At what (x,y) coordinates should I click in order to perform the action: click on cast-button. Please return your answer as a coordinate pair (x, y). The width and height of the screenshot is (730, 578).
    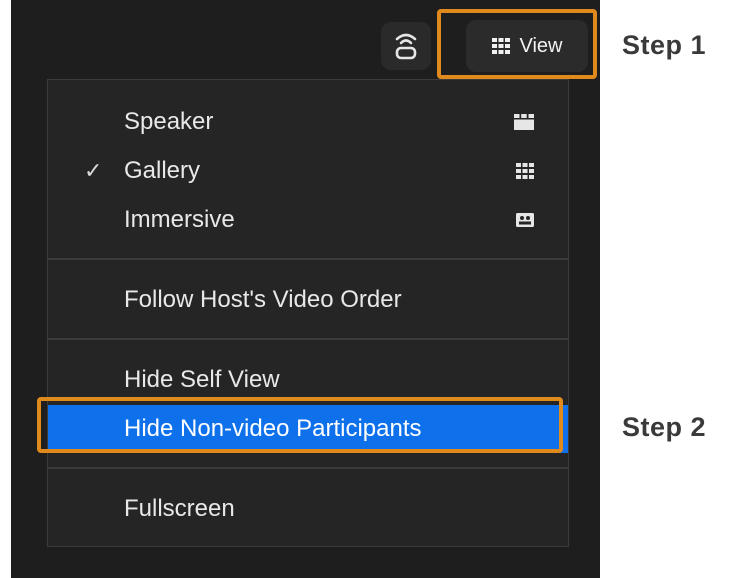
    Looking at the image, I should click on (406, 46).